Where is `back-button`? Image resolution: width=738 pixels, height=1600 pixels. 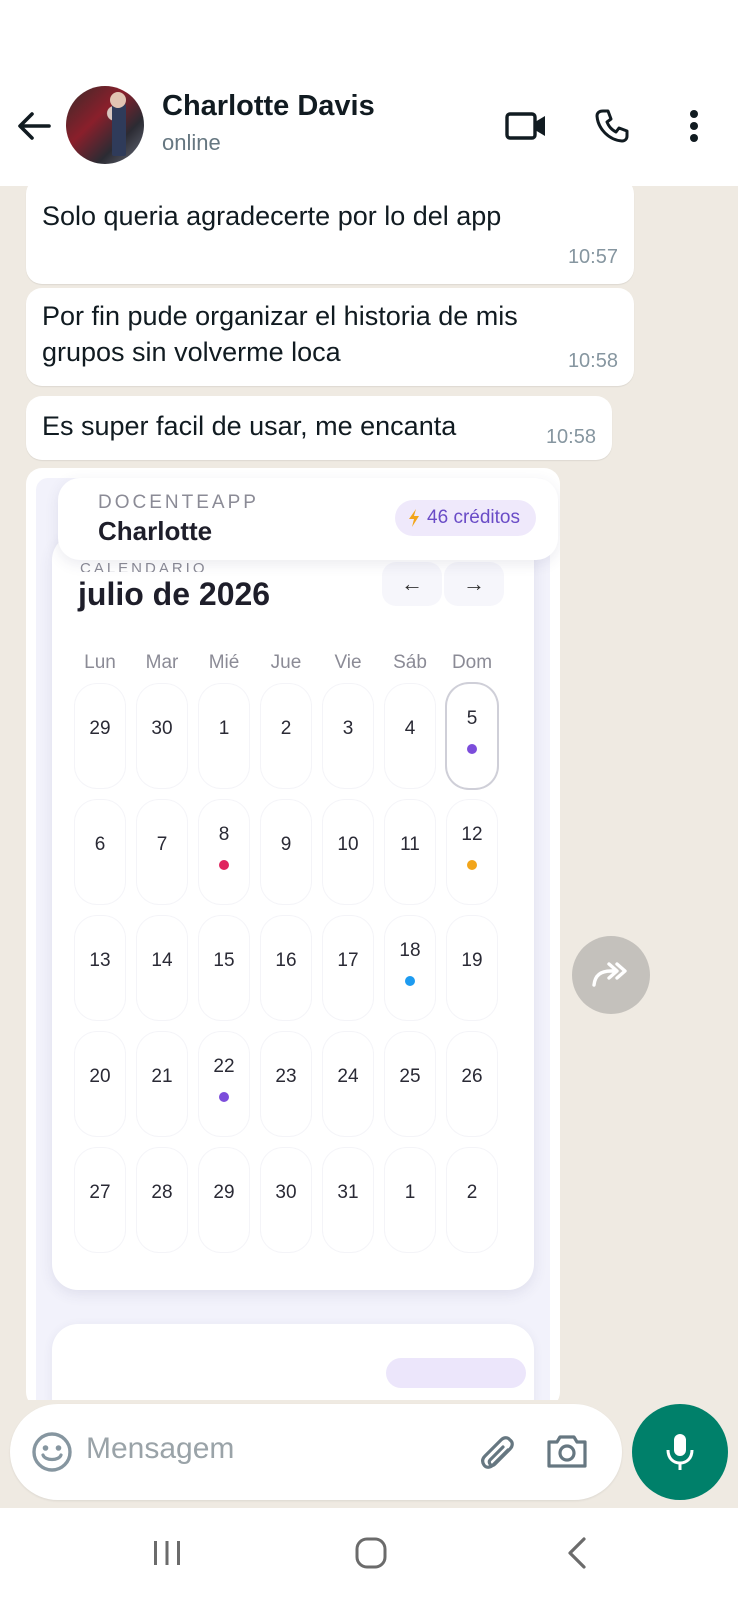
back-button is located at coordinates (34, 126).